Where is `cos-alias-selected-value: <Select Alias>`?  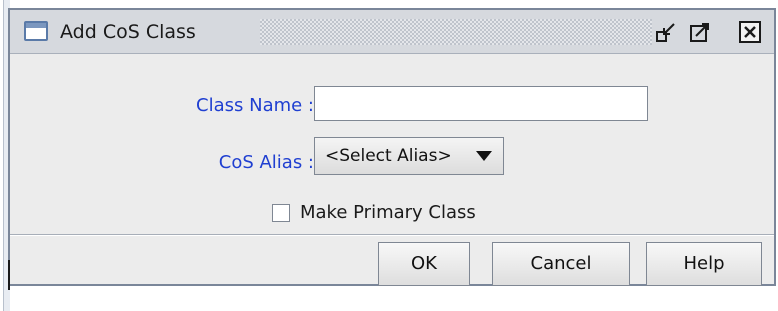 cos-alias-selected-value: <Select Alias> is located at coordinates (388, 156).